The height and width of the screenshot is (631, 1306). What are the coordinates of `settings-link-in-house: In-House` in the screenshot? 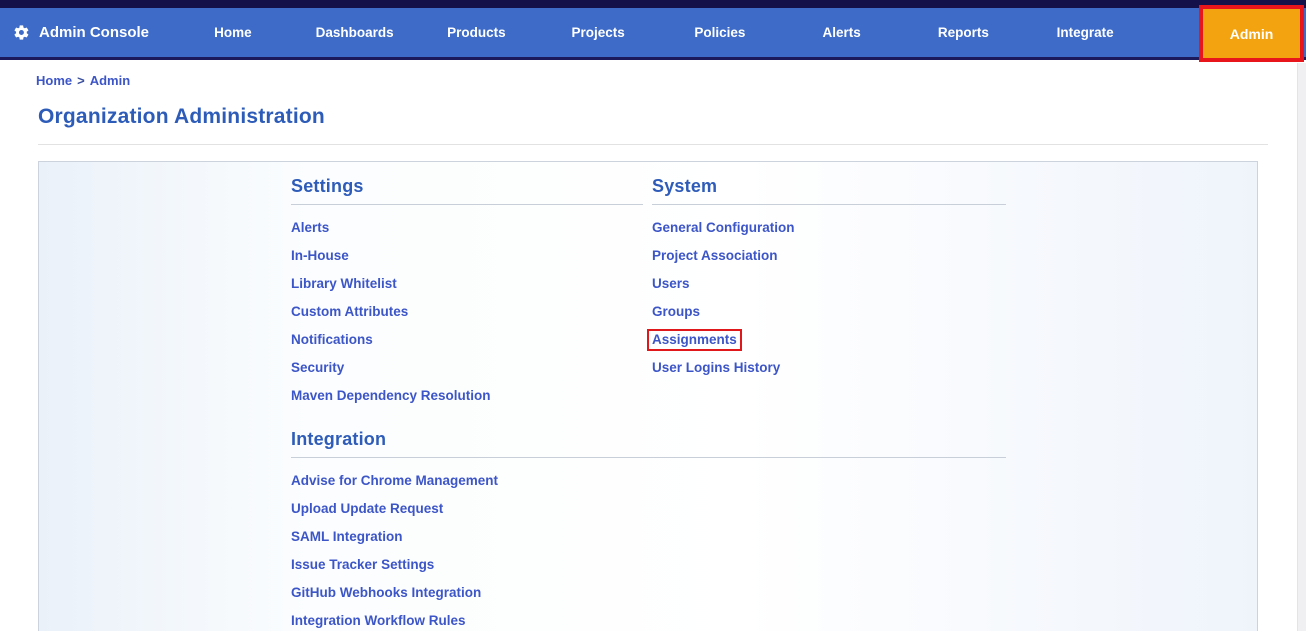 It's located at (320, 255).